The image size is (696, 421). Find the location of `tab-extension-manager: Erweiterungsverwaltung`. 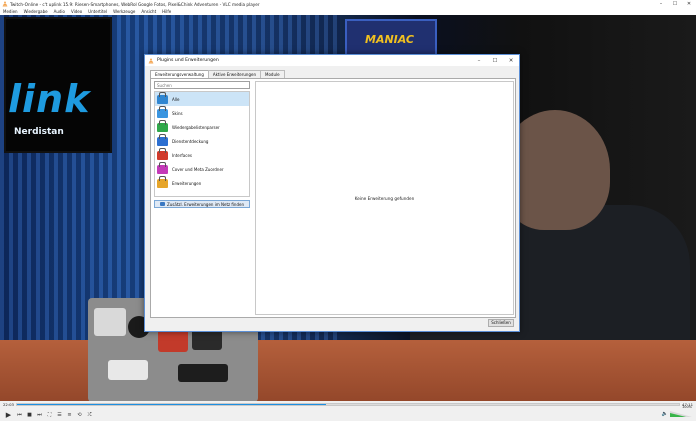

tab-extension-manager: Erweiterungsverwaltung is located at coordinates (179, 74).